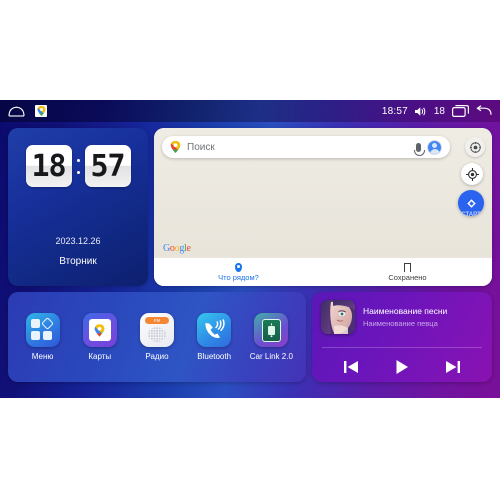  What do you see at coordinates (78, 241) in the screenshot?
I see `clock-date: 2023.12.26` at bounding box center [78, 241].